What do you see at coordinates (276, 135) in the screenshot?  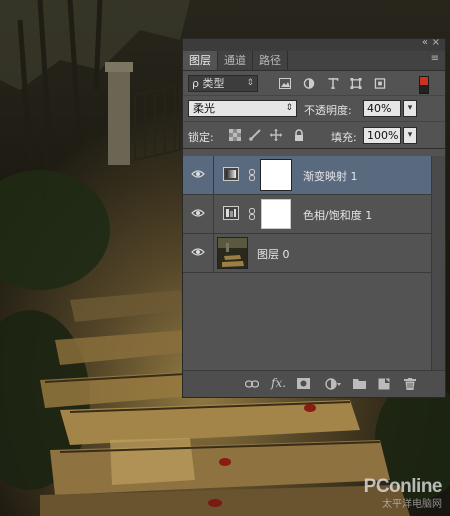 I see `lock-position-icon` at bounding box center [276, 135].